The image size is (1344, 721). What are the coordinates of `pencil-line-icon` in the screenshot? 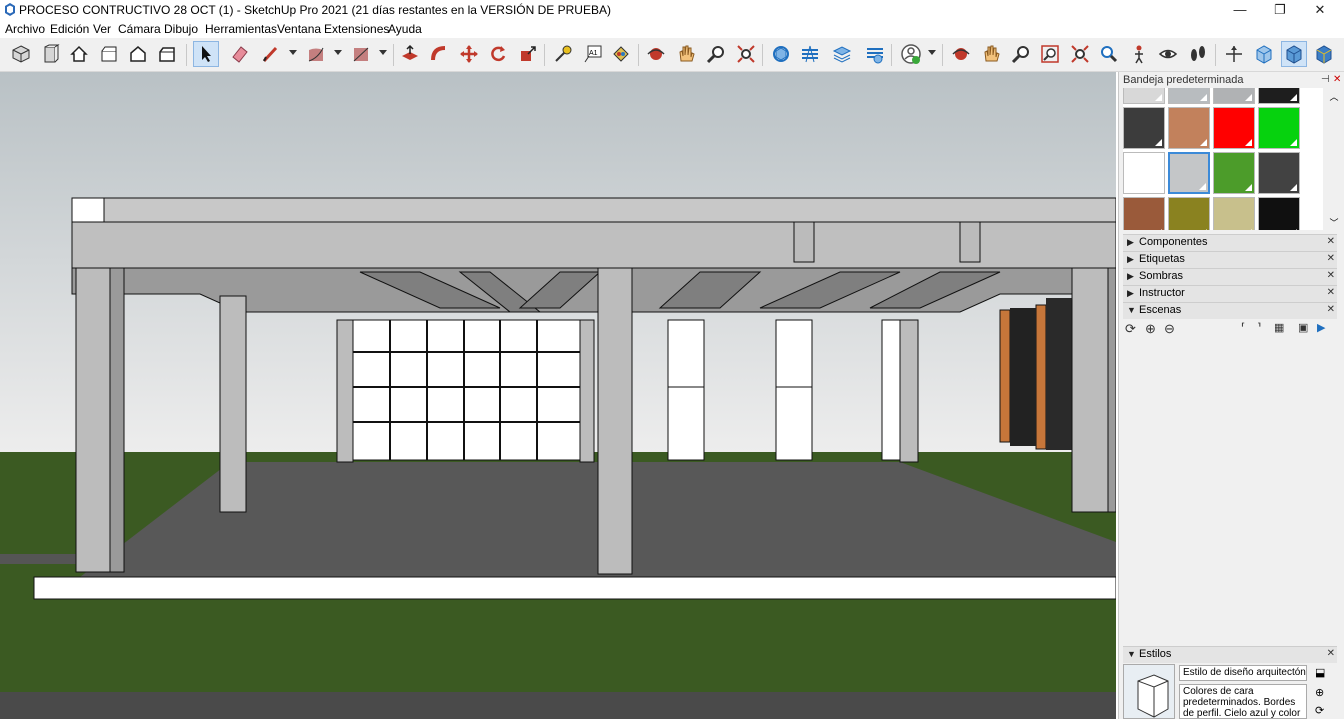 It's located at (271, 54).